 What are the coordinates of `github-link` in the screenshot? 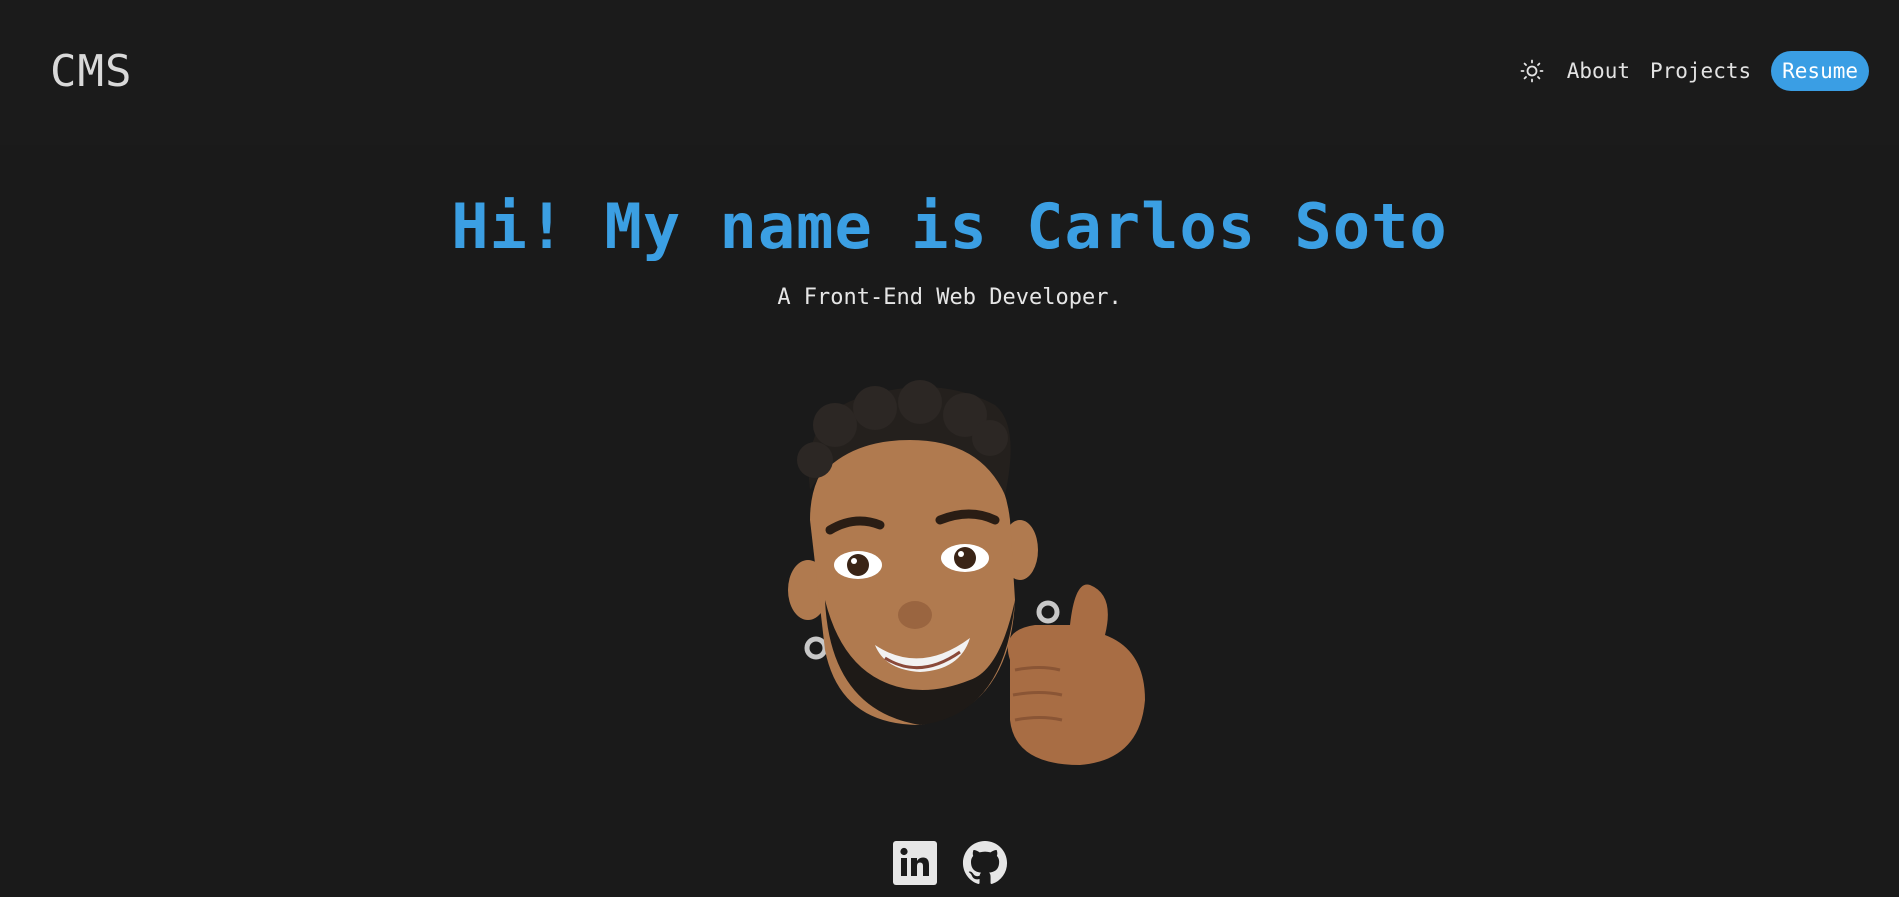 It's located at (985, 863).